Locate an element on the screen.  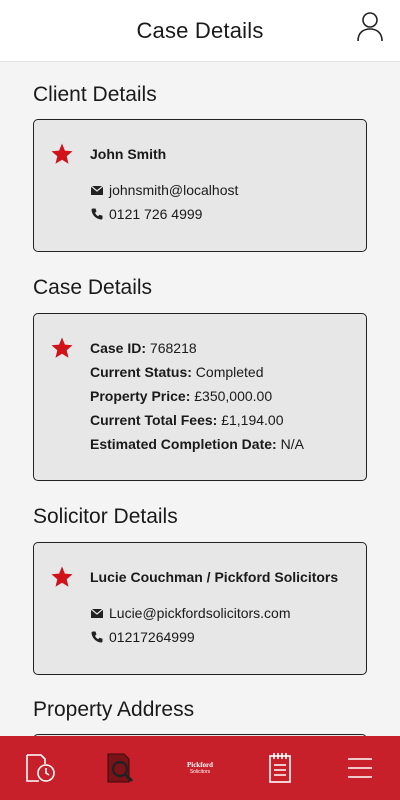
current-status-value: Completed is located at coordinates (229, 372).